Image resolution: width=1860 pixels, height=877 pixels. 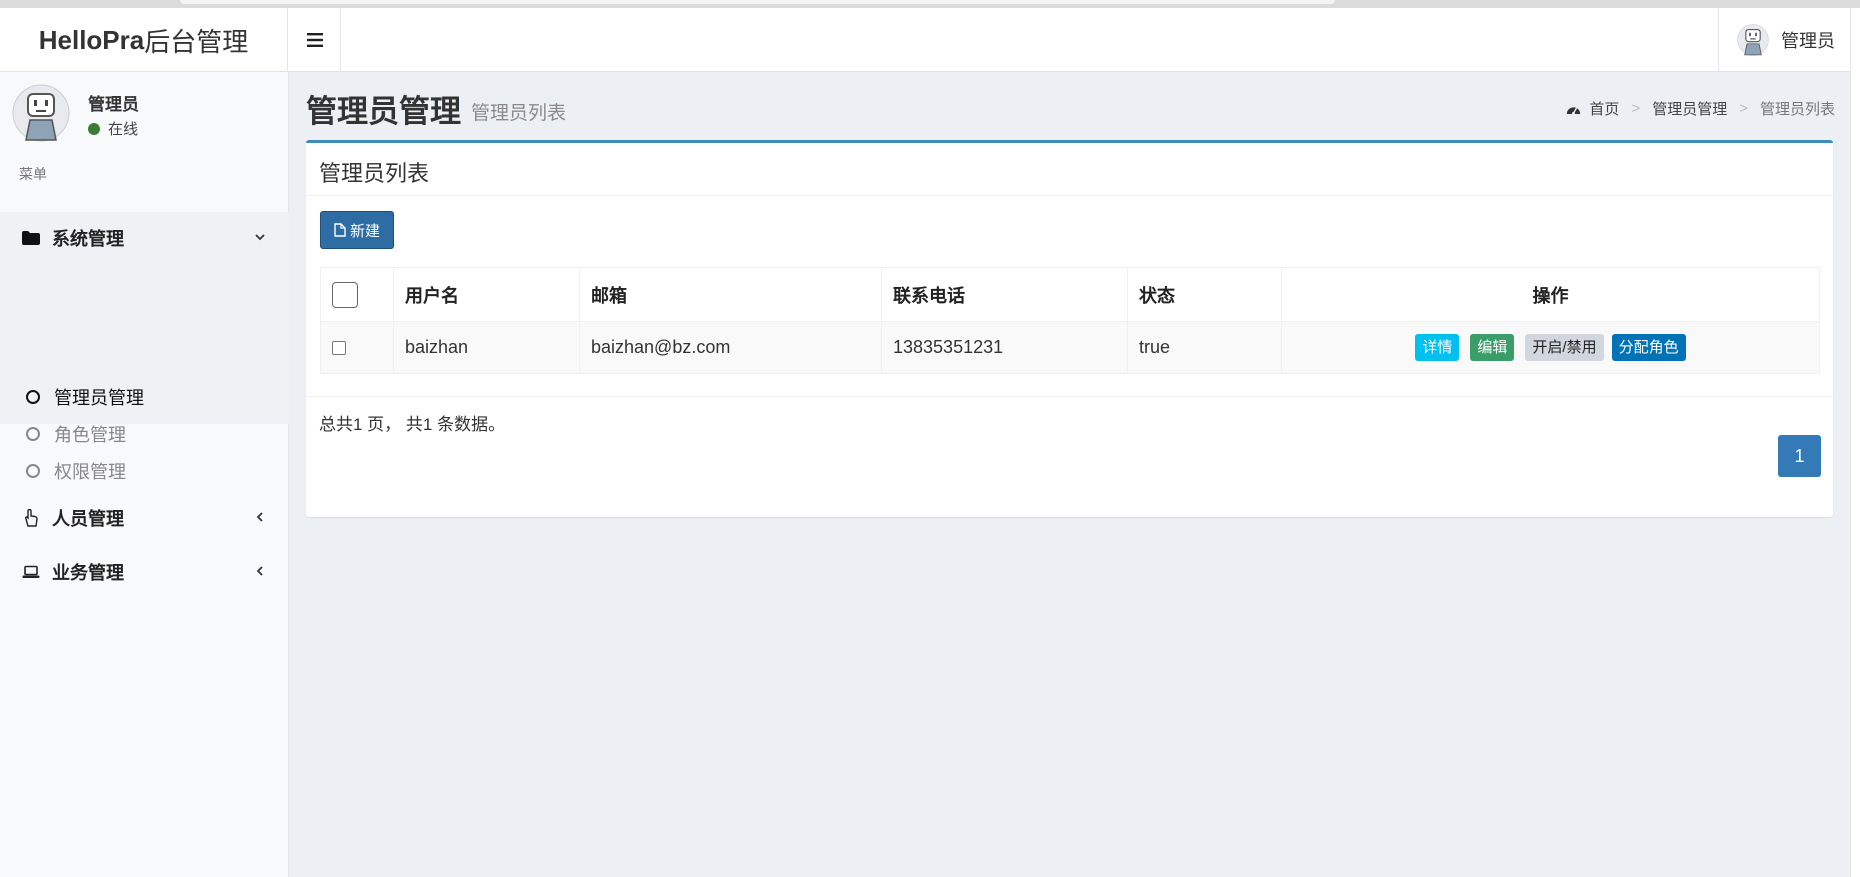 What do you see at coordinates (1004, 294) in the screenshot?
I see `column-header: 联系电话` at bounding box center [1004, 294].